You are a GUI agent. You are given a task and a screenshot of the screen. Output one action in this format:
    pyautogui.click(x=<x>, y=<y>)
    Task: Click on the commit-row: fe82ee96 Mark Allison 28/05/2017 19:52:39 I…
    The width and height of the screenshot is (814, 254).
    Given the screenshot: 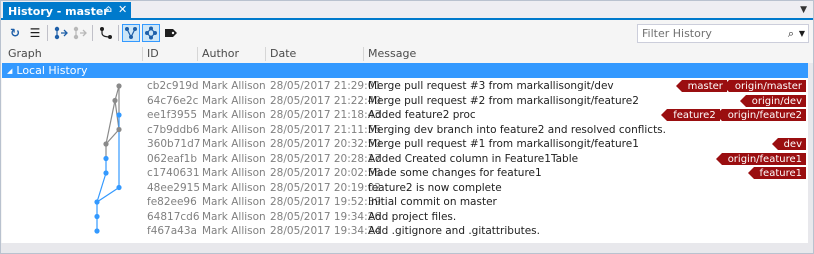 What is the action you would take?
    pyautogui.click(x=405, y=202)
    